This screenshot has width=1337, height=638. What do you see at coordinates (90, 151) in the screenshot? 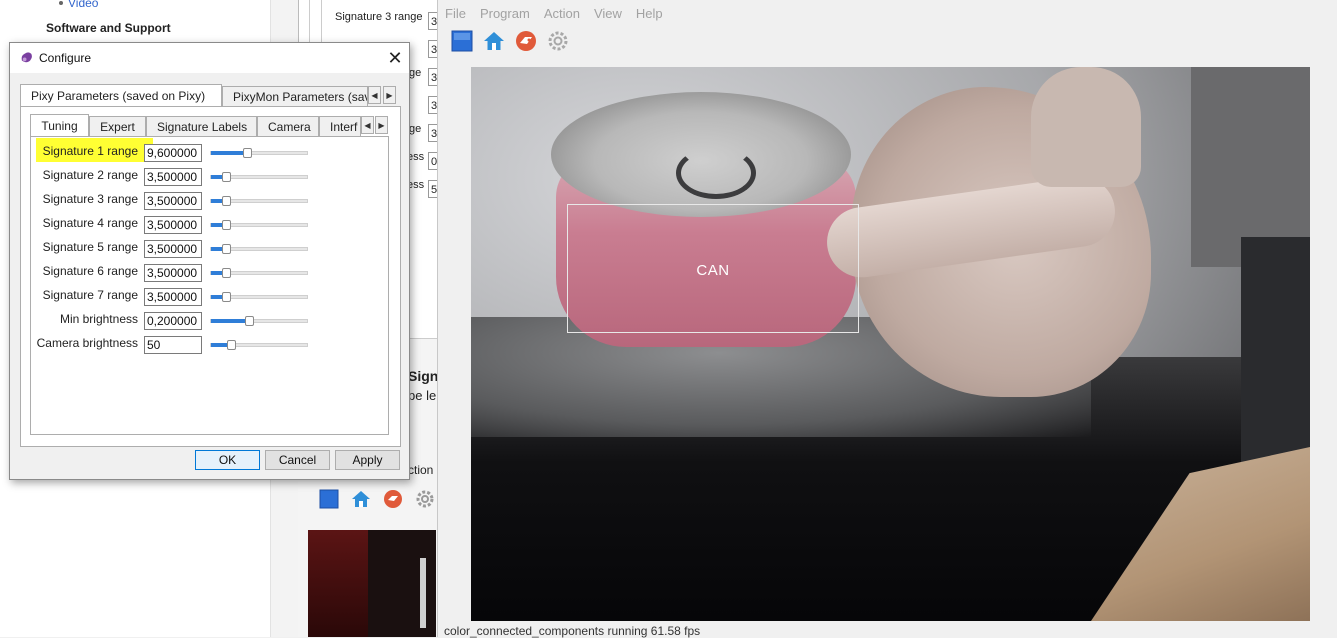
I see `param-label: Signature 1 range` at bounding box center [90, 151].